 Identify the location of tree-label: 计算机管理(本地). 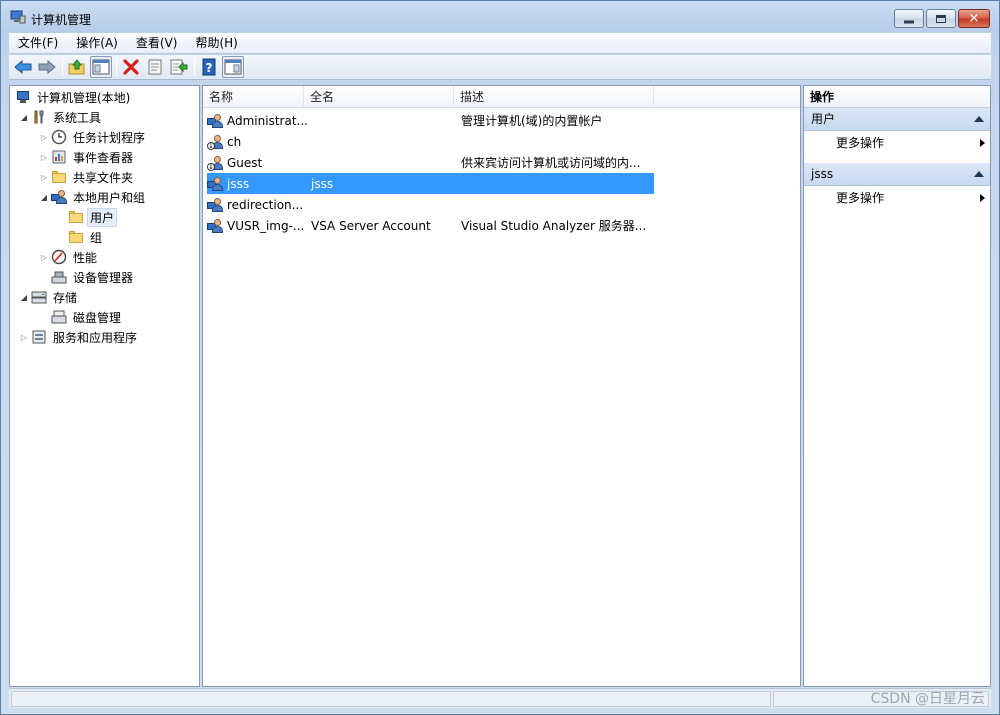
(84, 97).